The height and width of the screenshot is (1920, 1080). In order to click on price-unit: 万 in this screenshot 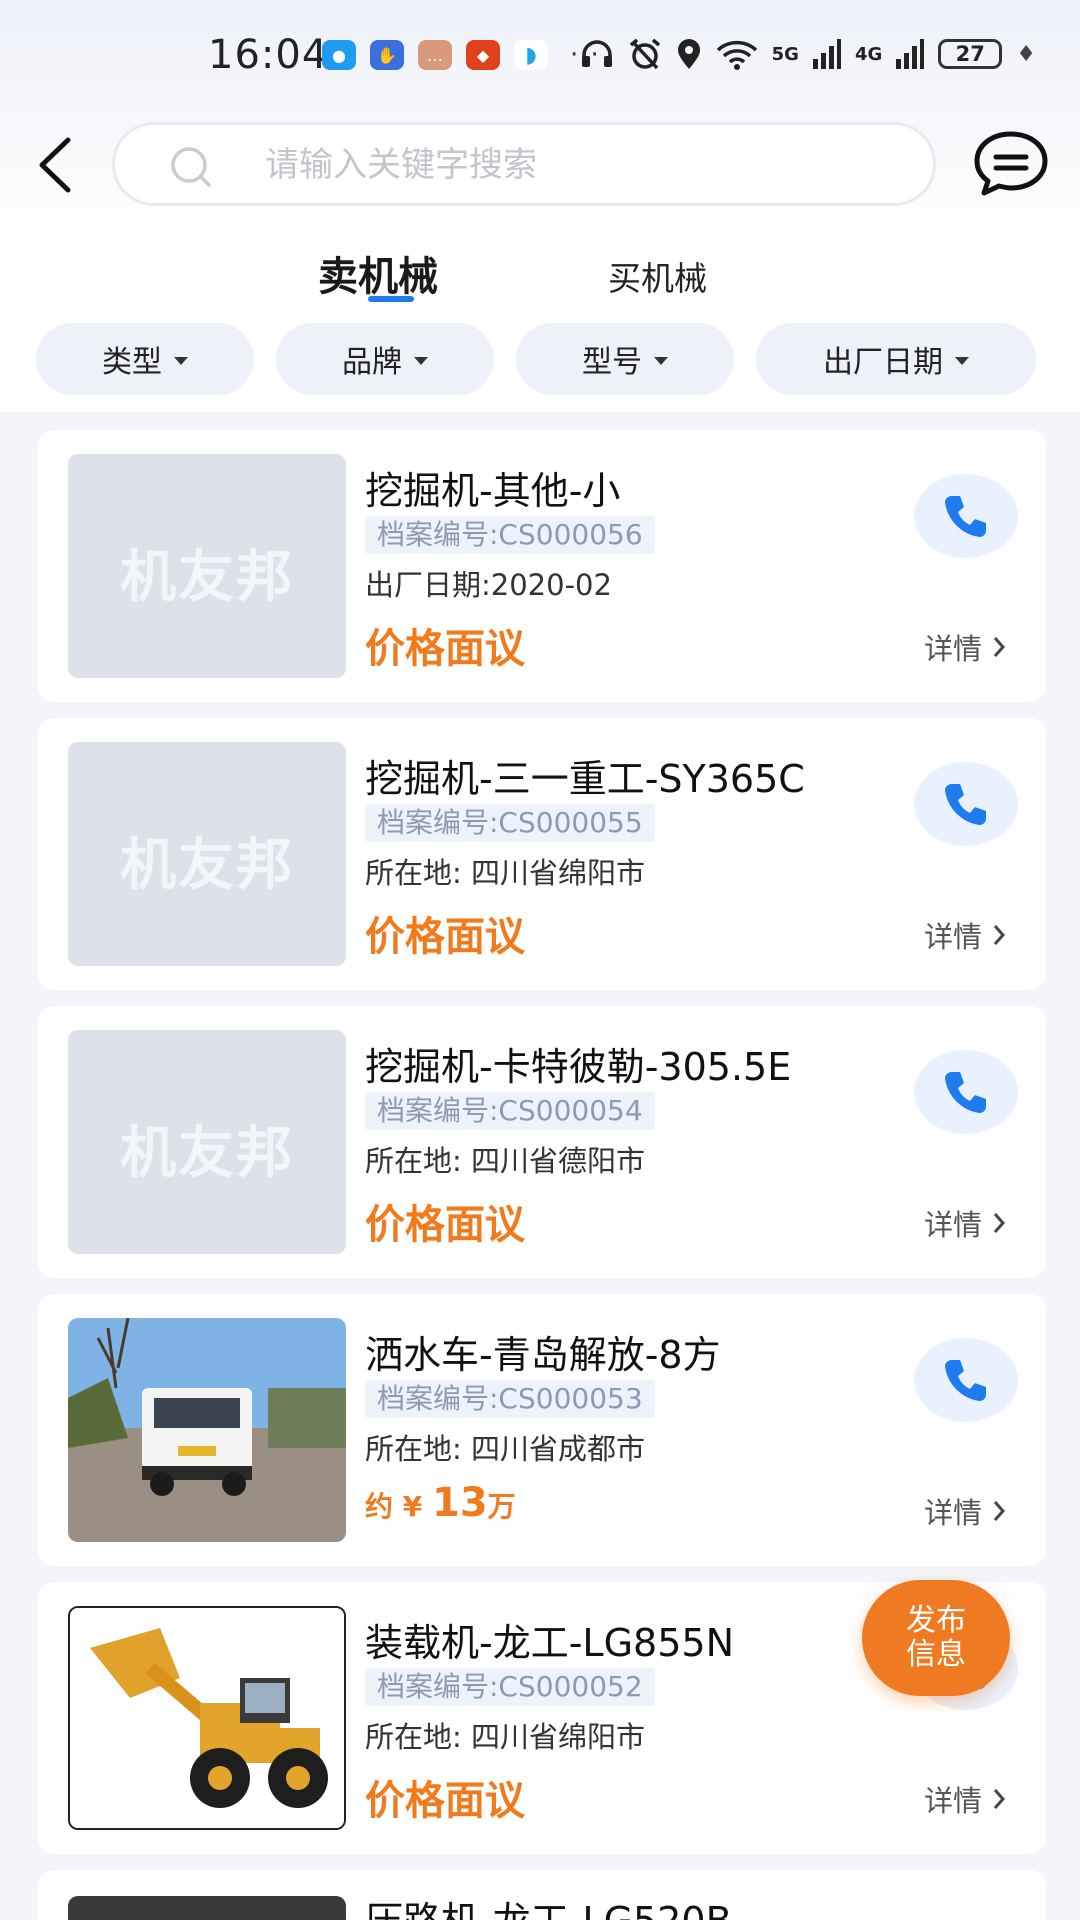, I will do `click(501, 1506)`.